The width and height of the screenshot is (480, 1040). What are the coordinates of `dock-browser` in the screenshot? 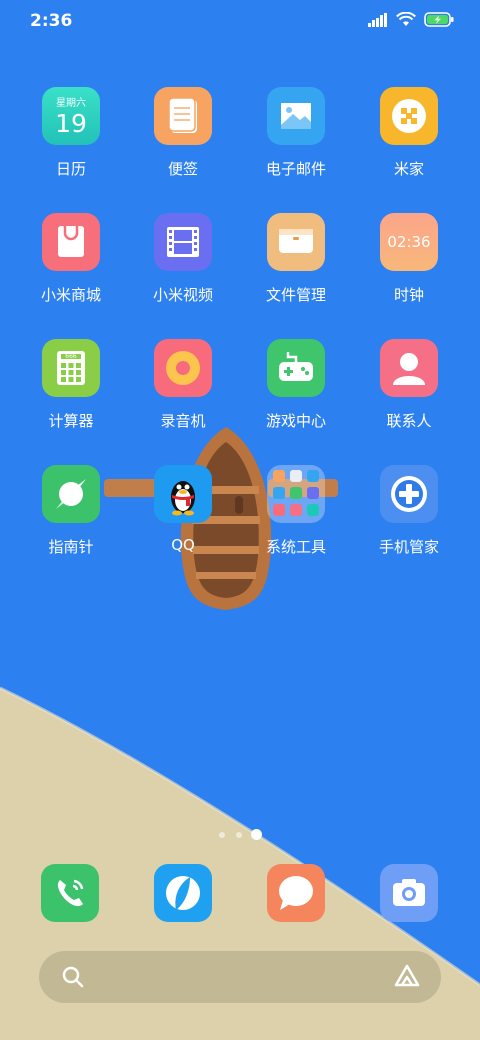 It's located at (183, 893).